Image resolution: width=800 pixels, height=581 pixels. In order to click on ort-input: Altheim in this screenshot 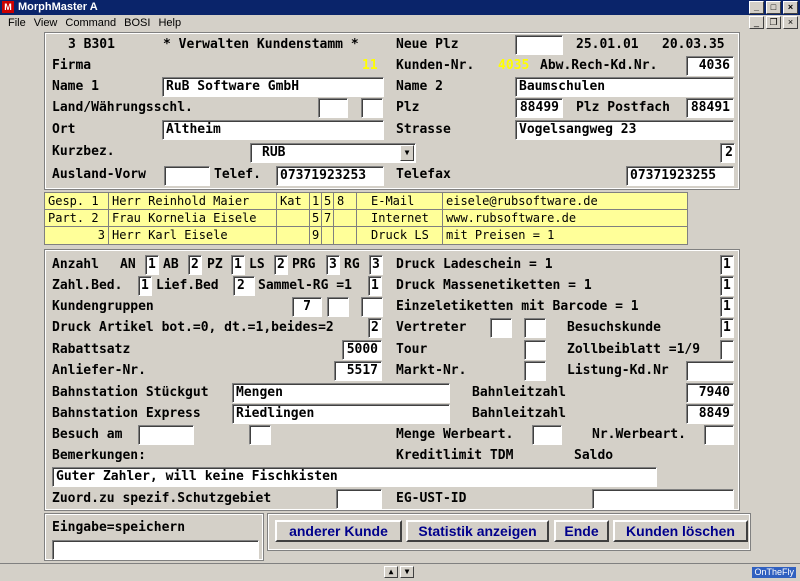, I will do `click(273, 130)`.